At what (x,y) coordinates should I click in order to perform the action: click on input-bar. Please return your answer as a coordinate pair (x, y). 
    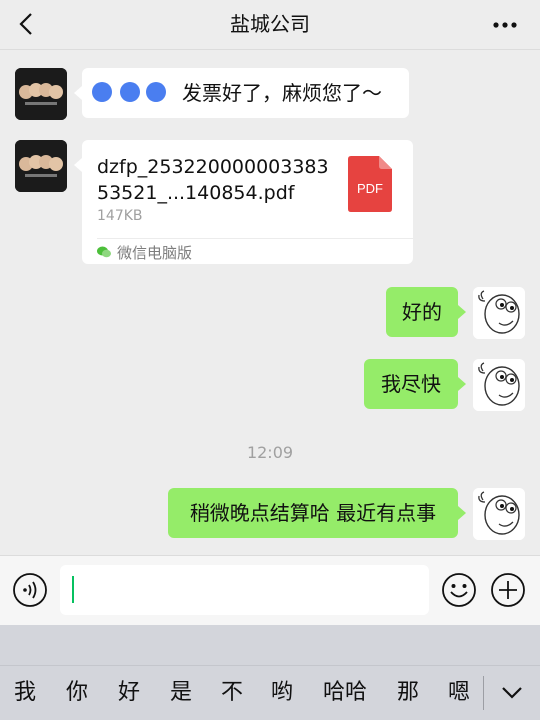
    Looking at the image, I should click on (270, 590).